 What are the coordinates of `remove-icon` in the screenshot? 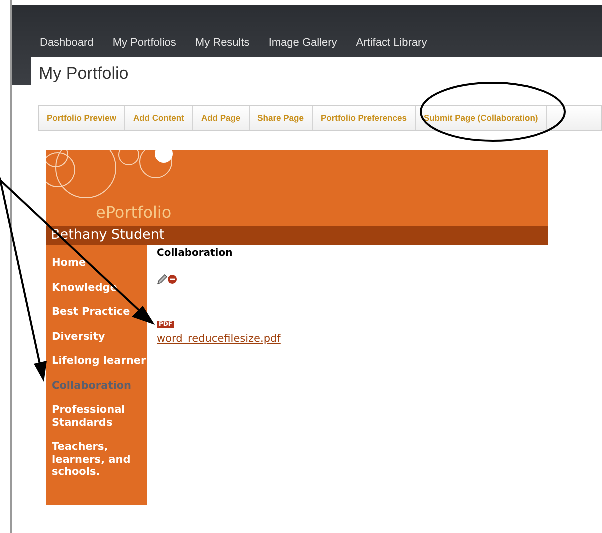 It's located at (172, 279).